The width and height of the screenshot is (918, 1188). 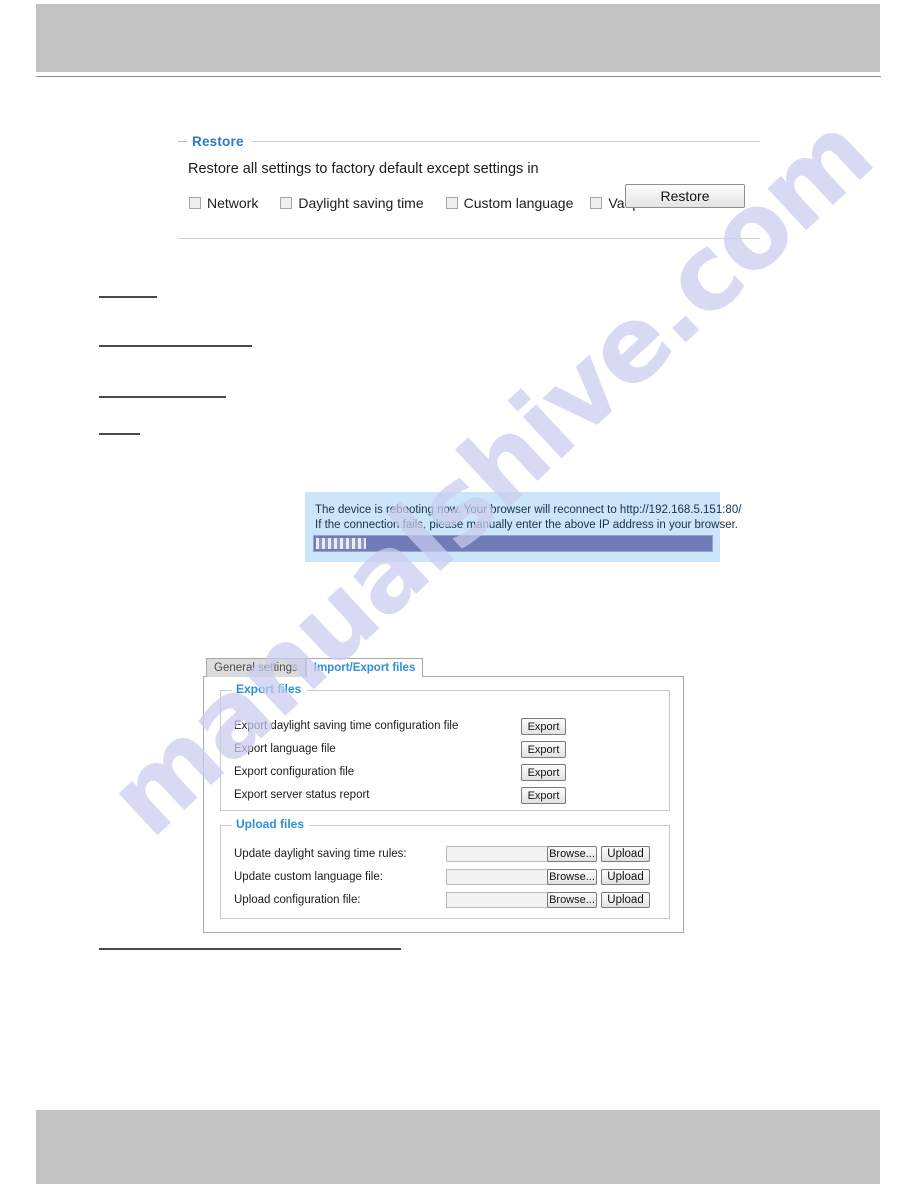 What do you see at coordinates (361, 203) in the screenshot?
I see `checkbox-label: Daylight saving time` at bounding box center [361, 203].